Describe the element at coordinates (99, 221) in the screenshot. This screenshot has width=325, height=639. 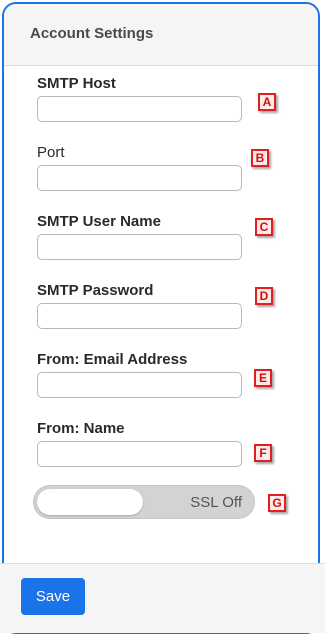
I see `smtp-user-name-label: SMTP User Name` at that location.